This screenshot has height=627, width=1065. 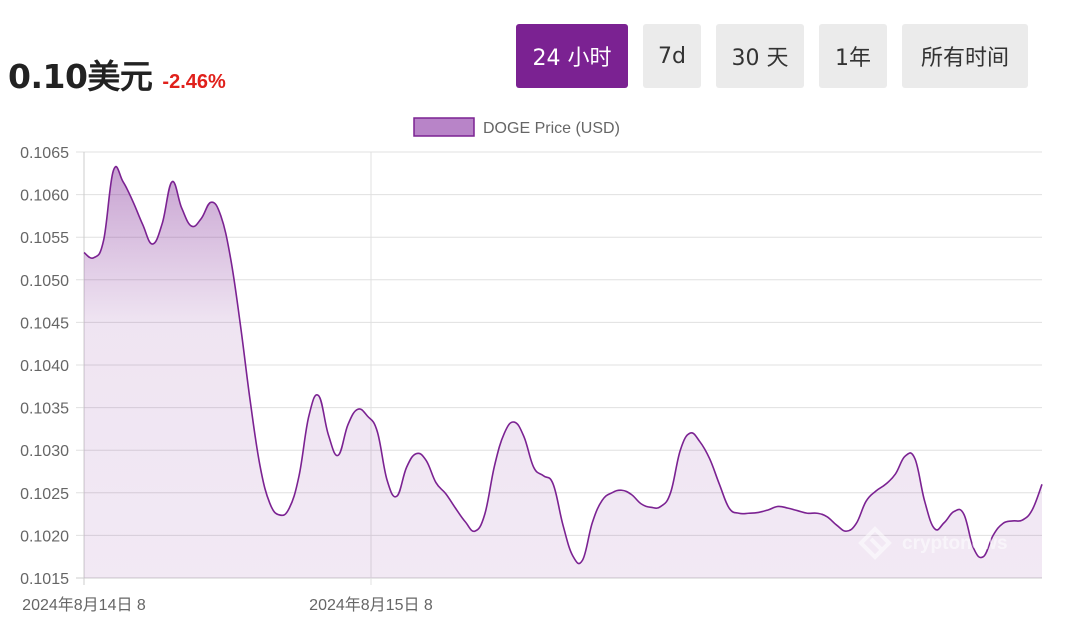 I want to click on legend-label: DOGE Price (USD), so click(x=551, y=128).